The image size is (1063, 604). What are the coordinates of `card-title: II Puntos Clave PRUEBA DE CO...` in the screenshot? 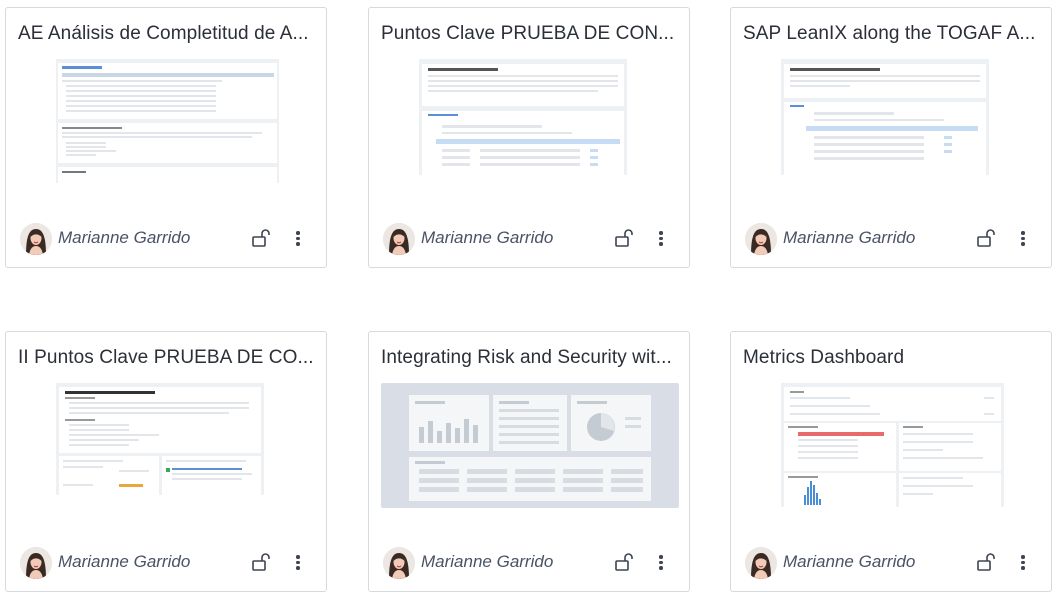 It's located at (168, 358).